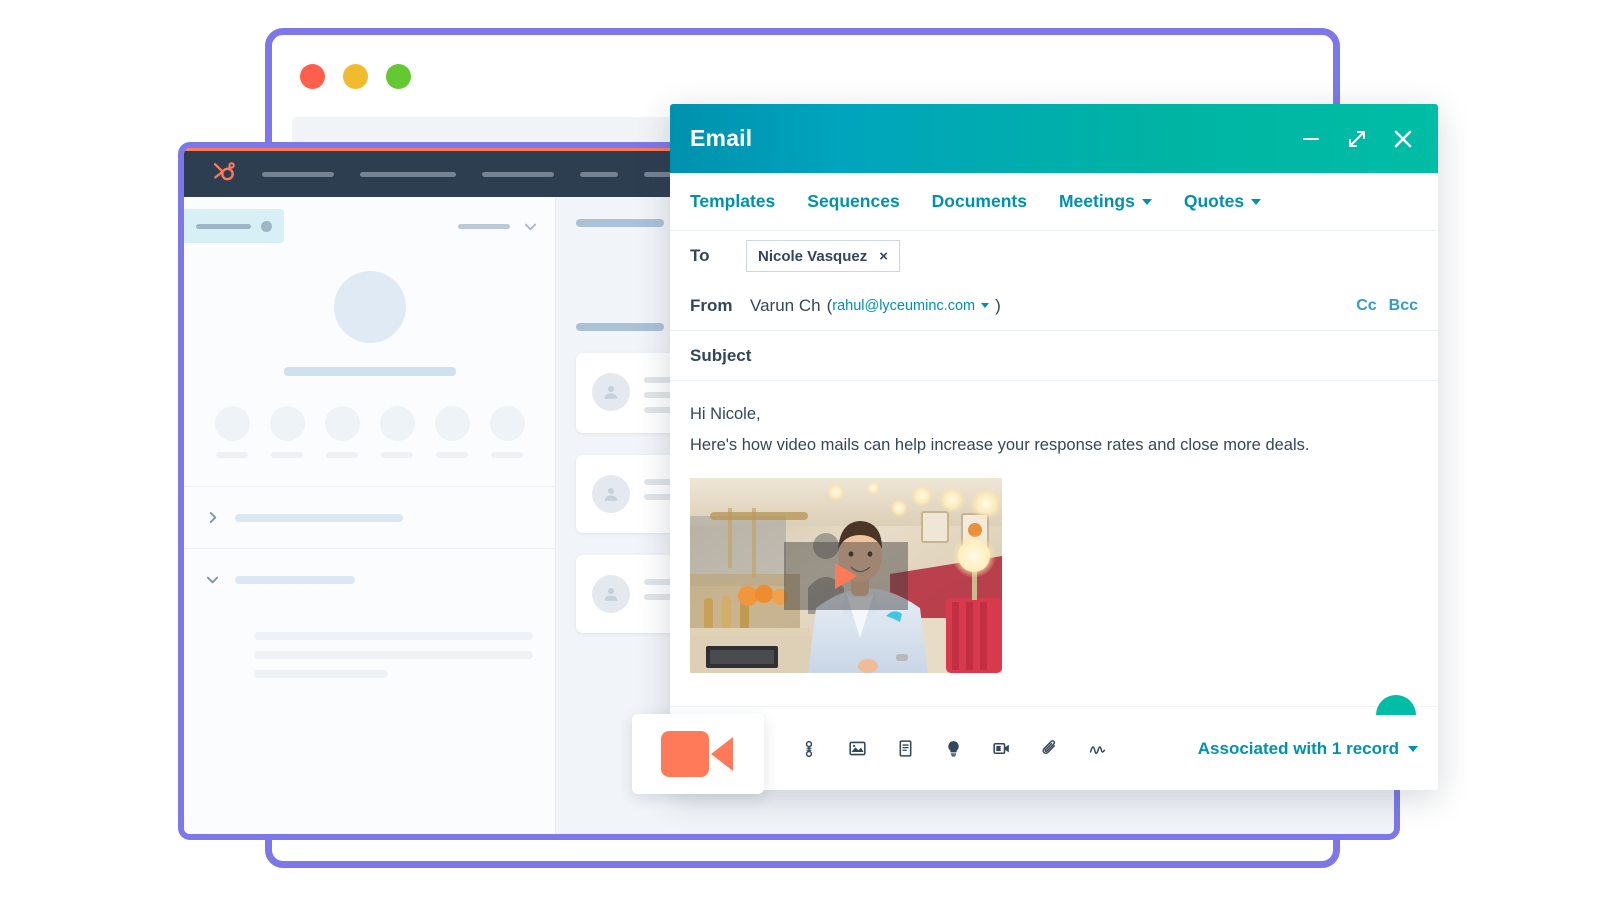 This screenshot has width=1600, height=900. I want to click on breadcrumb-avatar, so click(266, 226).